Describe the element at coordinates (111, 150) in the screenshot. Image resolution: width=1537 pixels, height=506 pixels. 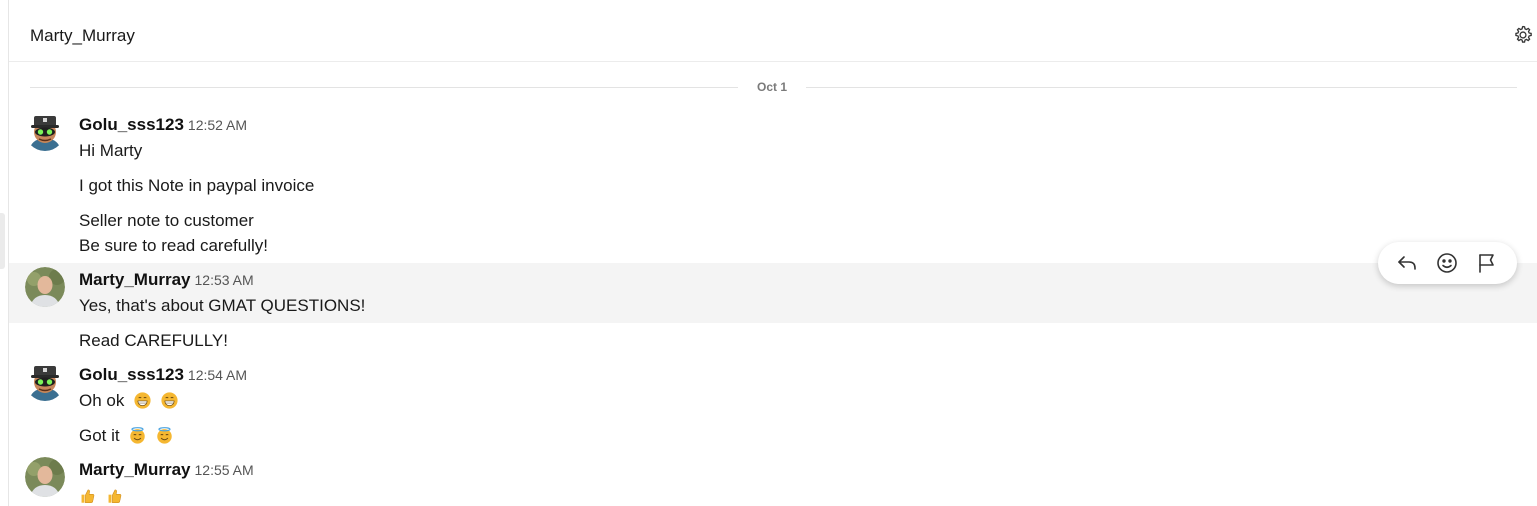
I see `message-text: Hi Marty` at that location.